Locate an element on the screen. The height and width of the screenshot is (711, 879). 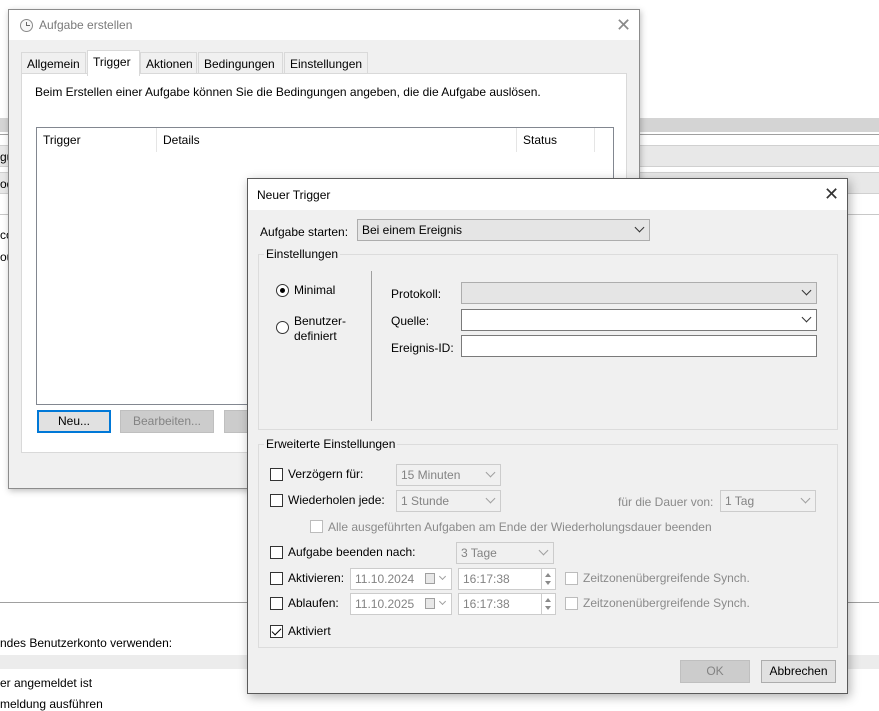
activate-label: Aktivieren: is located at coordinates (316, 578).